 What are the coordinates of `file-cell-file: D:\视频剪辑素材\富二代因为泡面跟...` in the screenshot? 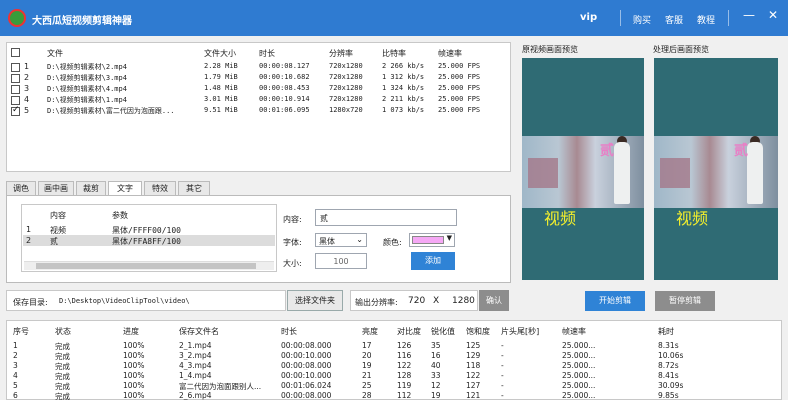 It's located at (124, 111).